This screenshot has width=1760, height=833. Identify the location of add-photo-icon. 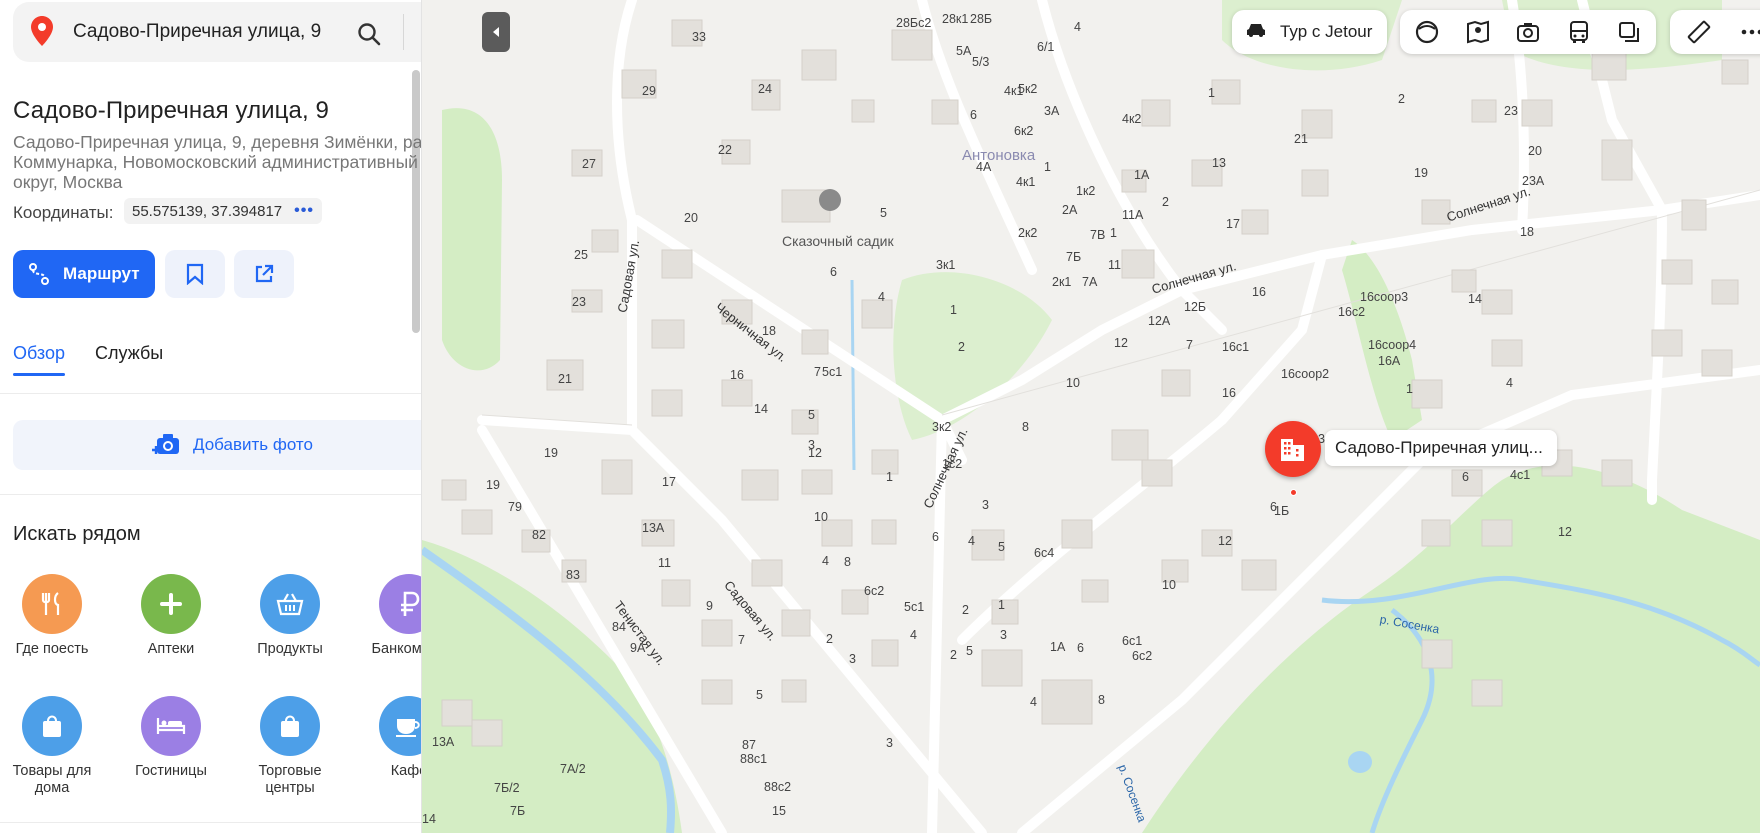
(165, 444).